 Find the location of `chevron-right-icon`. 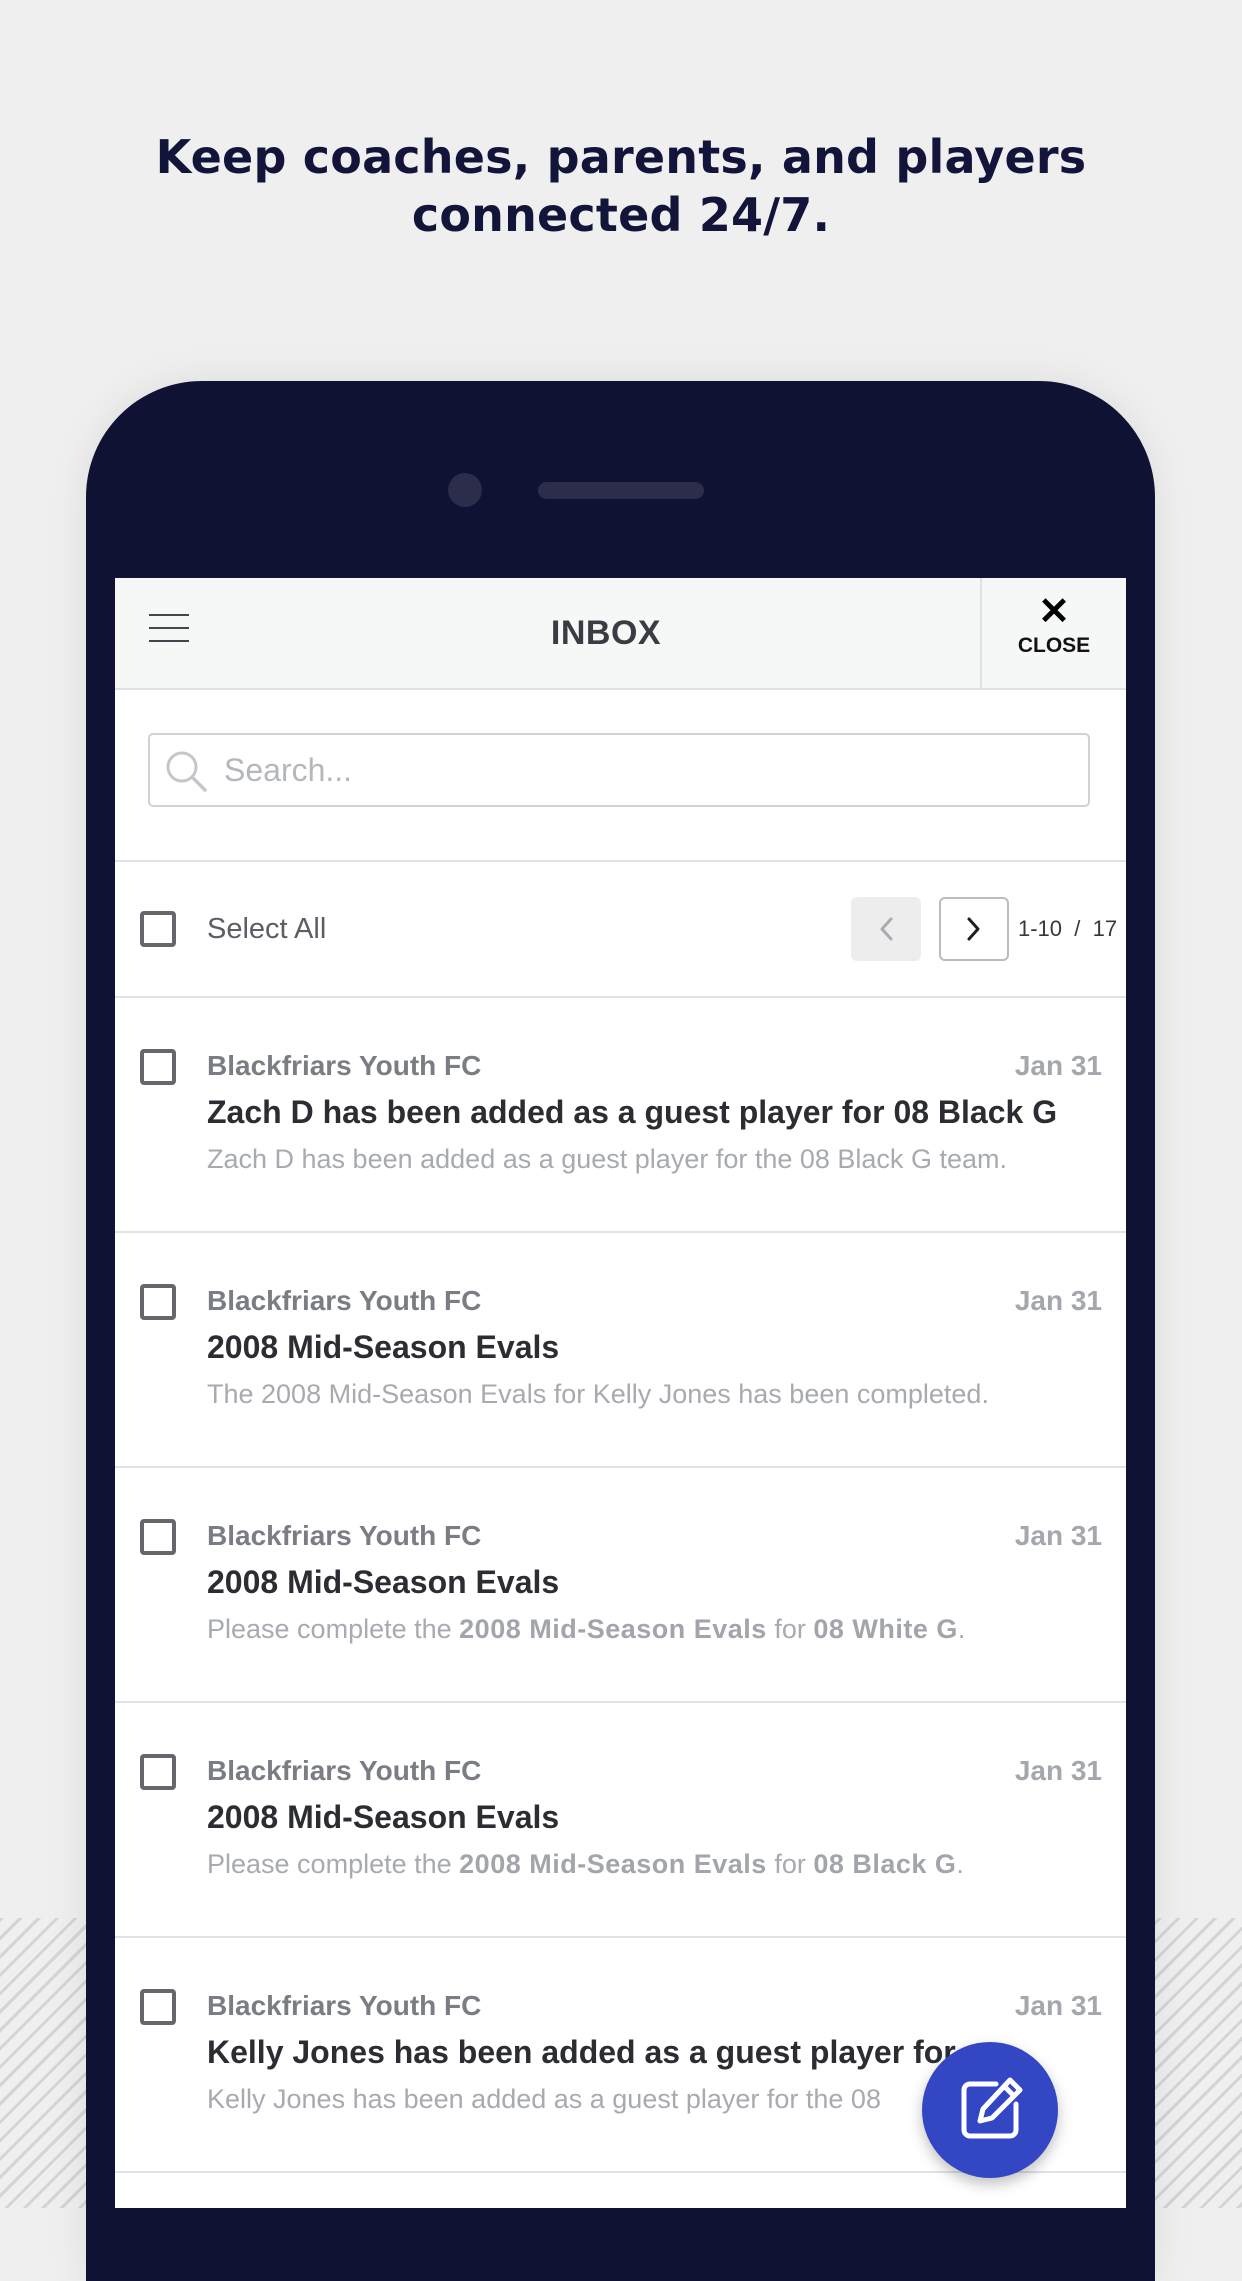

chevron-right-icon is located at coordinates (973, 929).